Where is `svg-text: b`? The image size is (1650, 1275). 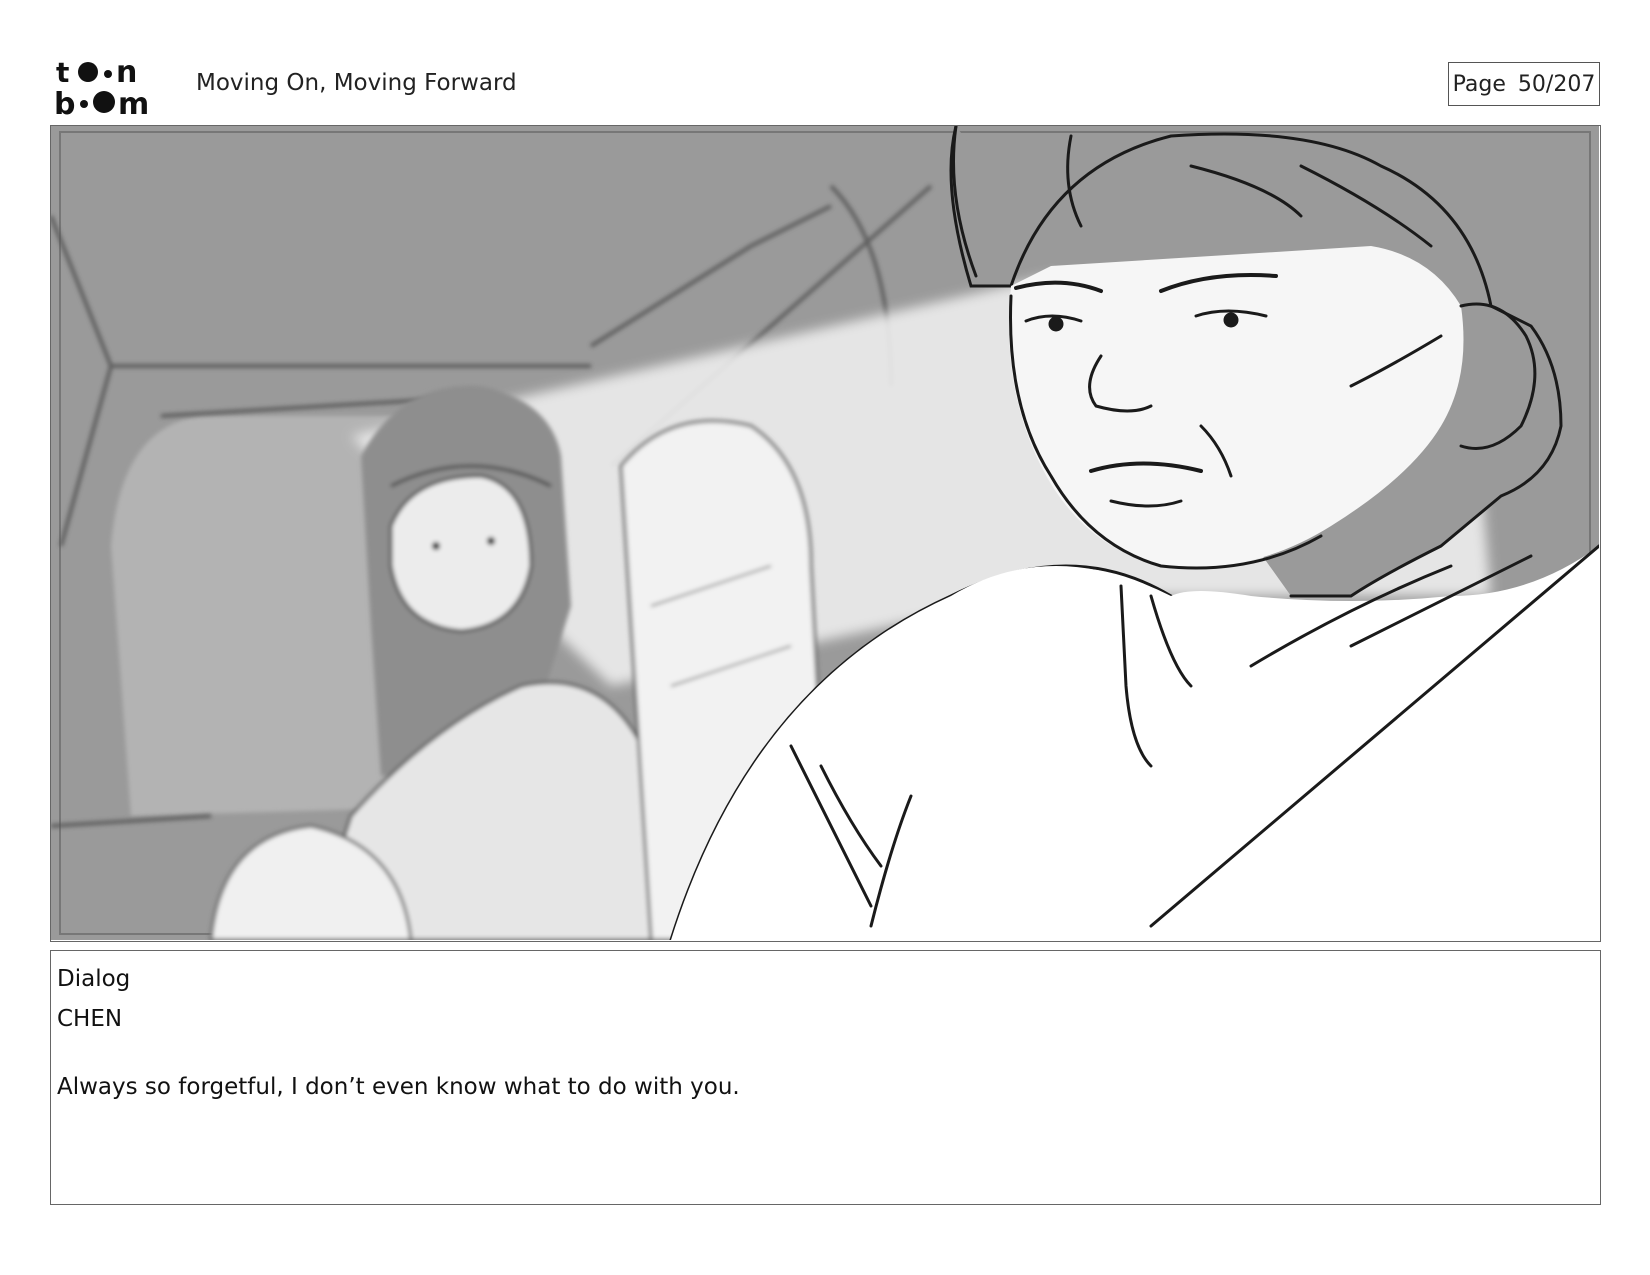 svg-text: b is located at coordinates (64, 101).